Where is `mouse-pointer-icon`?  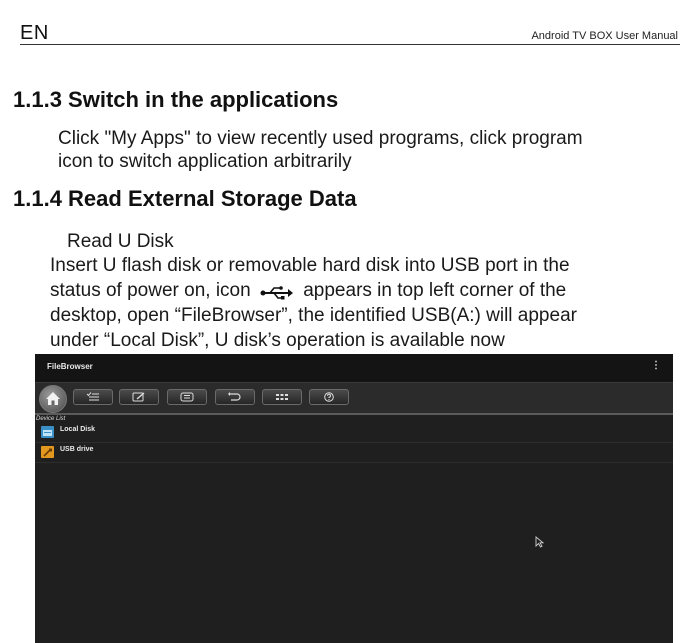 mouse-pointer-icon is located at coordinates (539, 542).